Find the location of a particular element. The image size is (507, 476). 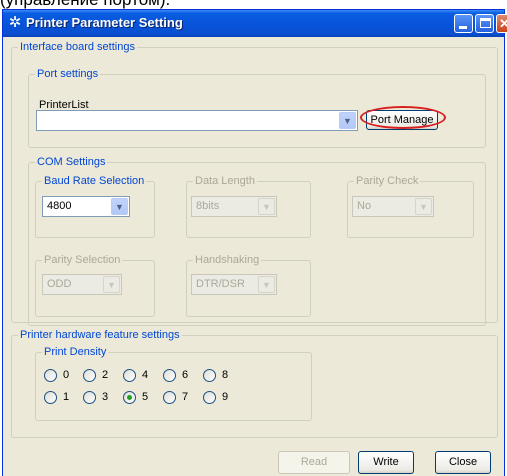

density-option-label: 6 is located at coordinates (185, 375).